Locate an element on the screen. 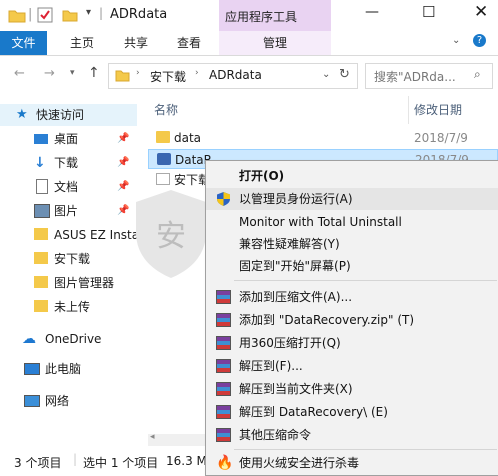  nav-item-documents: 文档 📌 is located at coordinates (68, 187).